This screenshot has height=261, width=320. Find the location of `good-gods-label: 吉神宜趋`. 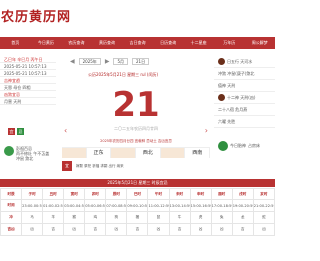

good-gods-label: 吉神宜趋 is located at coordinates (28, 80).